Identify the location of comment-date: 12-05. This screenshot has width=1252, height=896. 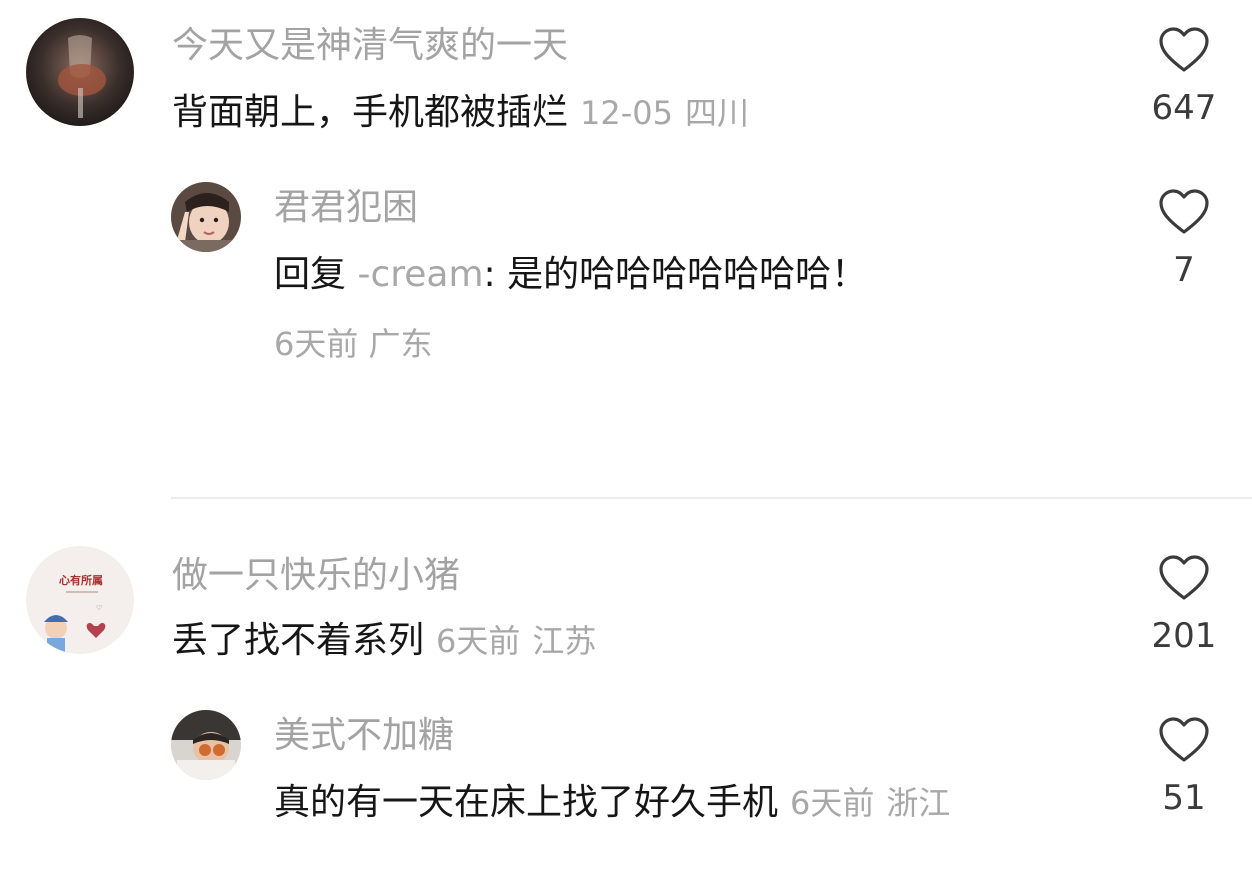
(626, 113).